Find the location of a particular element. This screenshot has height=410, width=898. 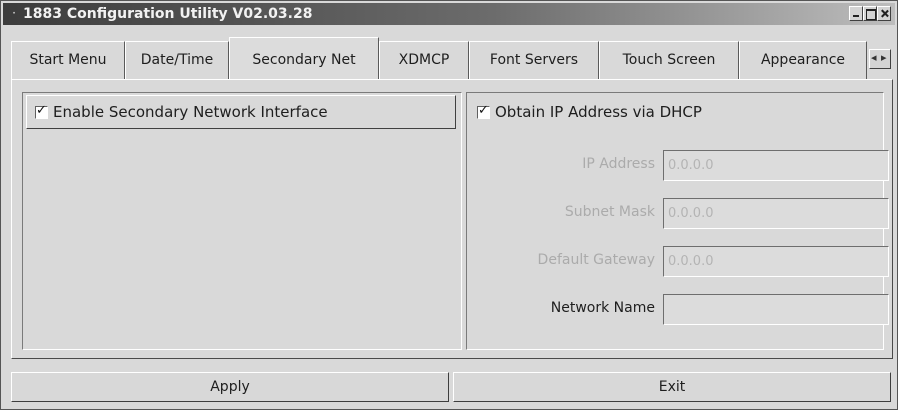

enable-checkbox-box: ✓ is located at coordinates (41, 110).